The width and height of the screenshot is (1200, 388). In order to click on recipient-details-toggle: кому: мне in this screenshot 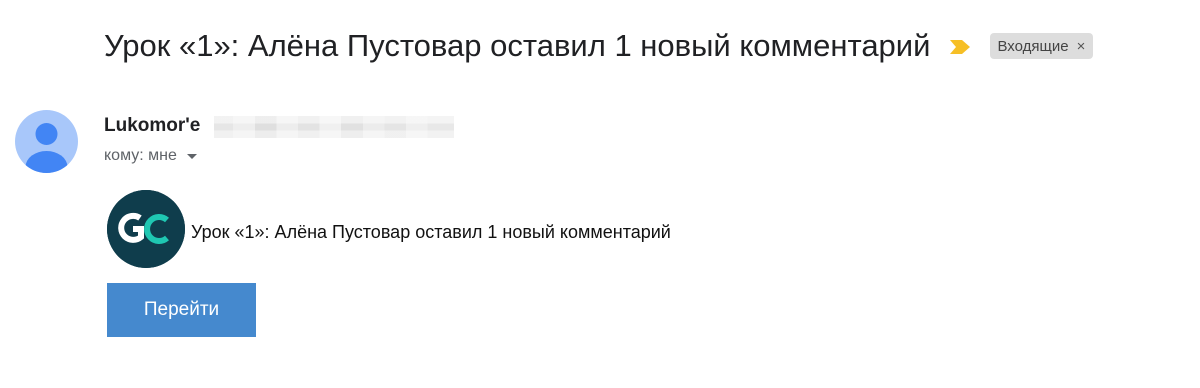, I will do `click(150, 156)`.